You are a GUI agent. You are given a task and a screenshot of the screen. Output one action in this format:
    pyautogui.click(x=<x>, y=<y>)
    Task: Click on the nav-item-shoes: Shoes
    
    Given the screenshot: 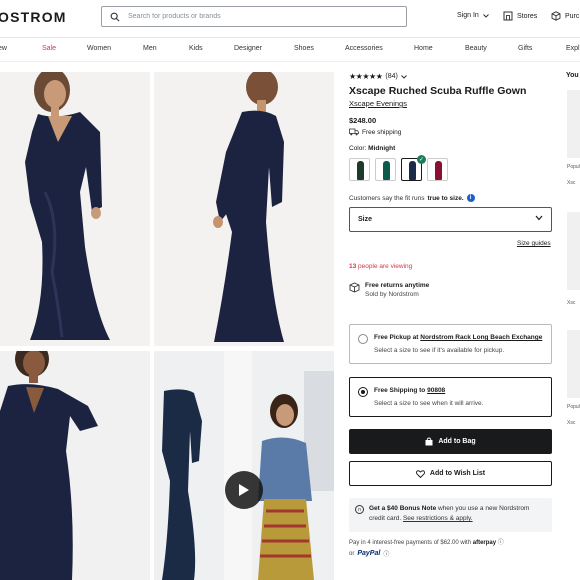 What is the action you would take?
    pyautogui.click(x=304, y=48)
    